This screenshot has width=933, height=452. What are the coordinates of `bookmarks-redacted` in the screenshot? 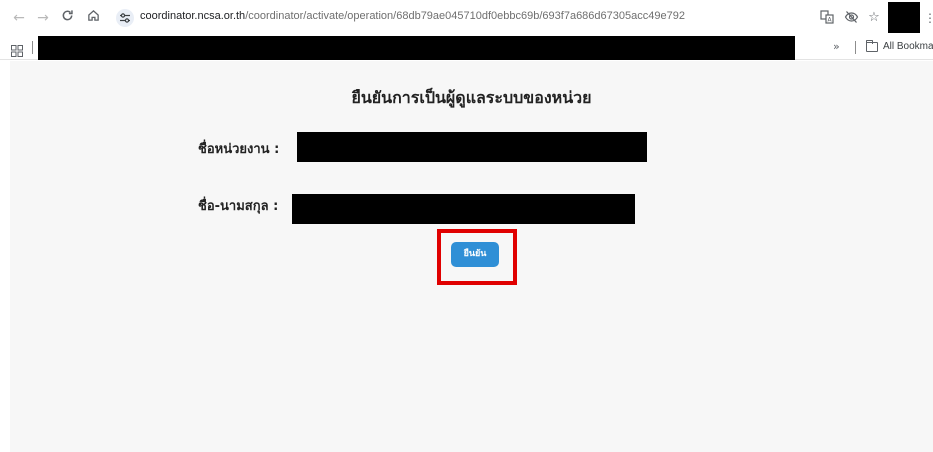 It's located at (416, 48).